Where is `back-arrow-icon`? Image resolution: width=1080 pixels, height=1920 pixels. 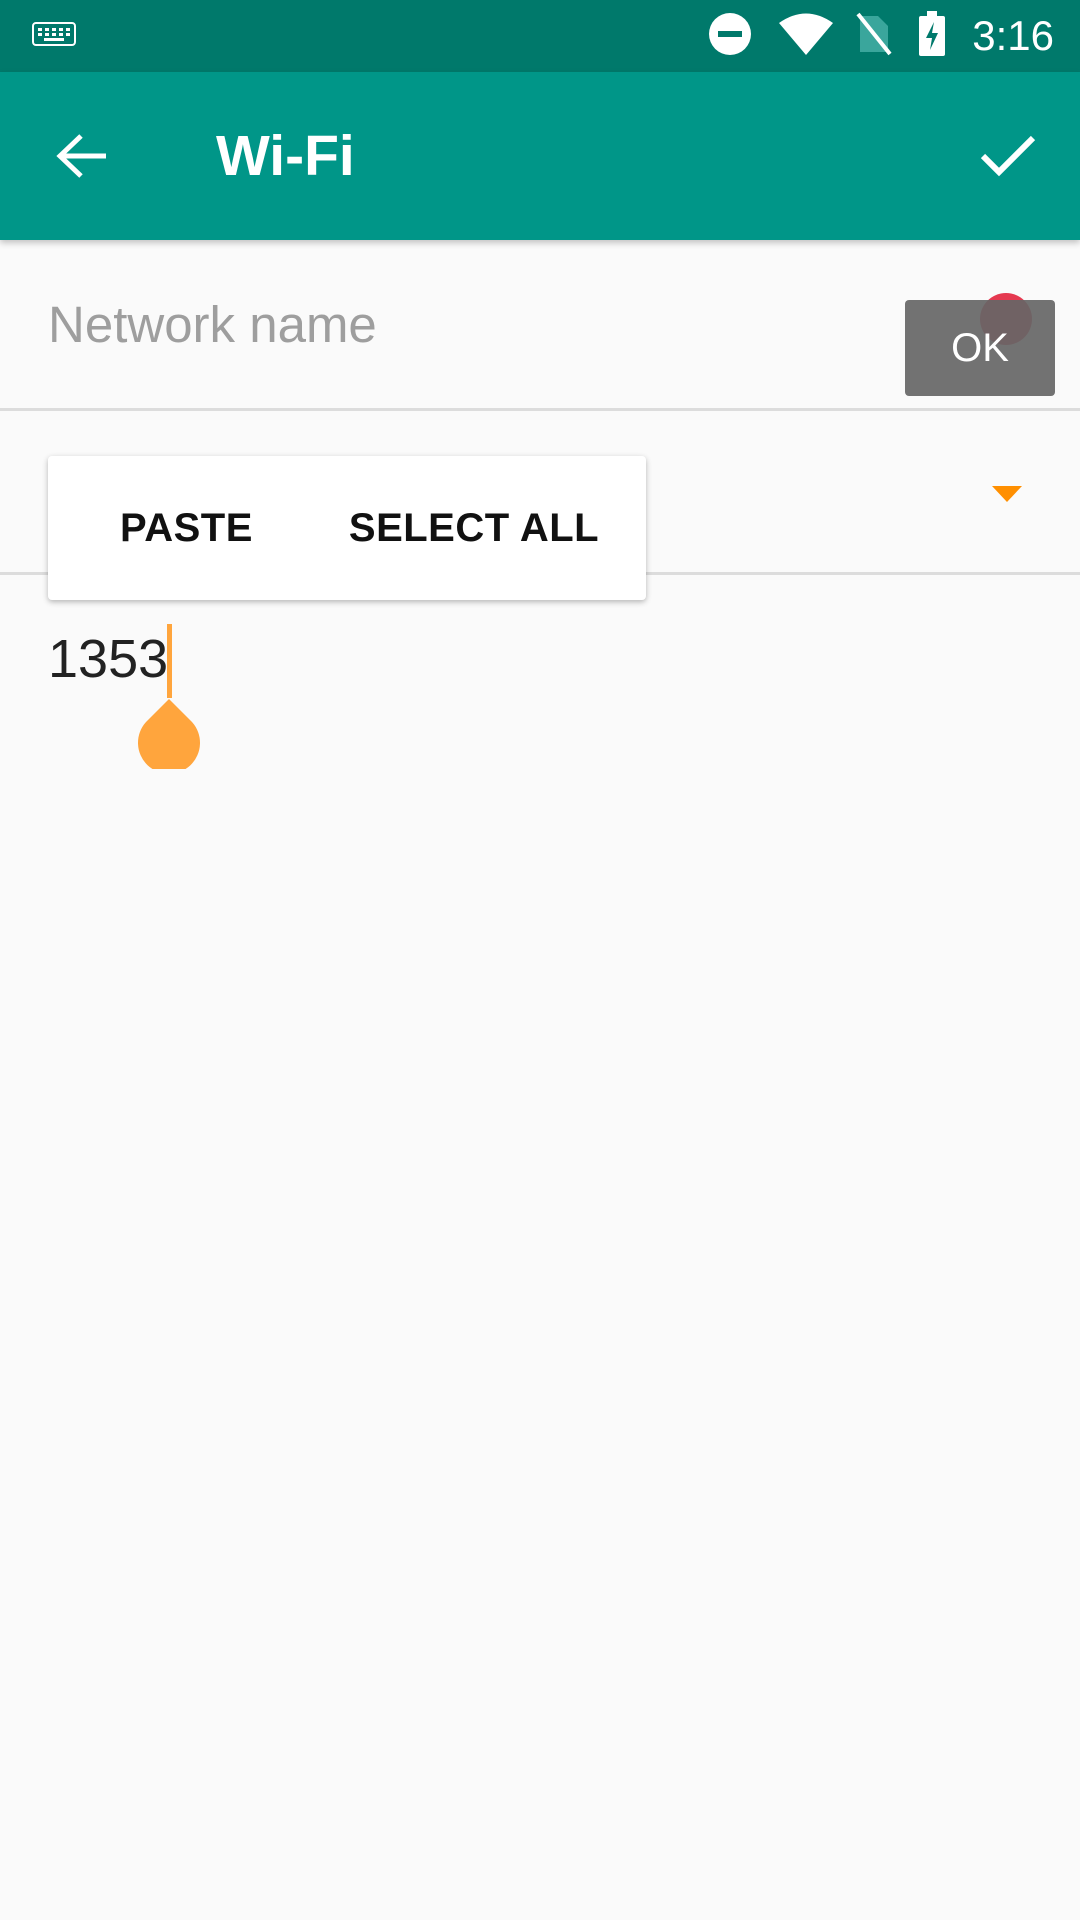 back-arrow-icon is located at coordinates (82, 156).